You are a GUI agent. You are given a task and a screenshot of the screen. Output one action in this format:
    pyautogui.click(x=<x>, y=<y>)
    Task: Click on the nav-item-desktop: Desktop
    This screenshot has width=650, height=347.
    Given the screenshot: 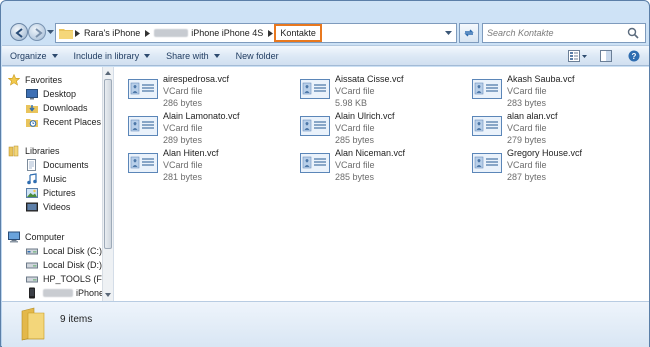 What is the action you would take?
    pyautogui.click(x=51, y=94)
    